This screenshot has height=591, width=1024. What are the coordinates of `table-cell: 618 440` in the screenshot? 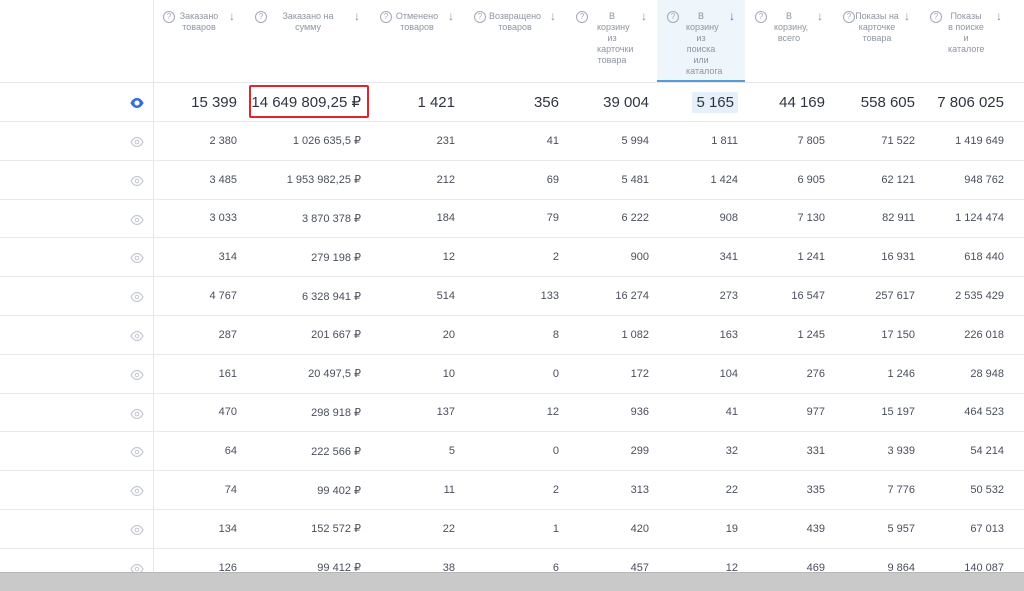 It's located at (962, 257).